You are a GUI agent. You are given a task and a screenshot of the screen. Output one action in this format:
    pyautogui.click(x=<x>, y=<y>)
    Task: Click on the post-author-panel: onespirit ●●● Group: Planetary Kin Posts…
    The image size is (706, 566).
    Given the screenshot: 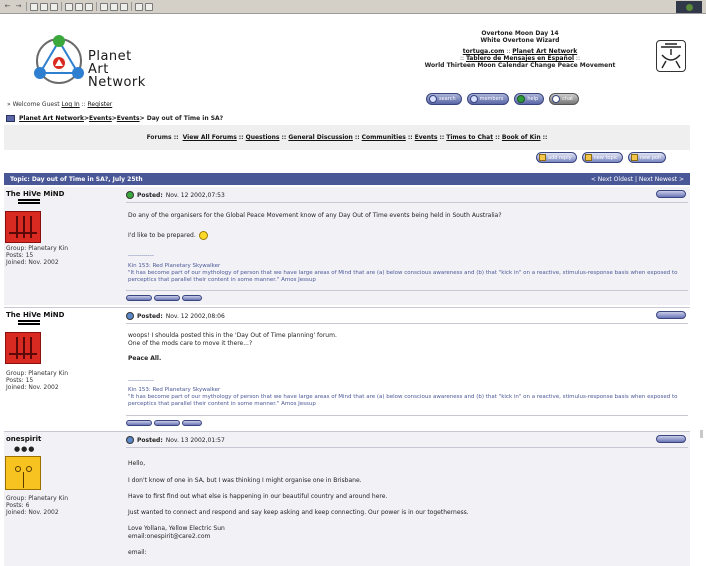 What is the action you would take?
    pyautogui.click(x=64, y=475)
    